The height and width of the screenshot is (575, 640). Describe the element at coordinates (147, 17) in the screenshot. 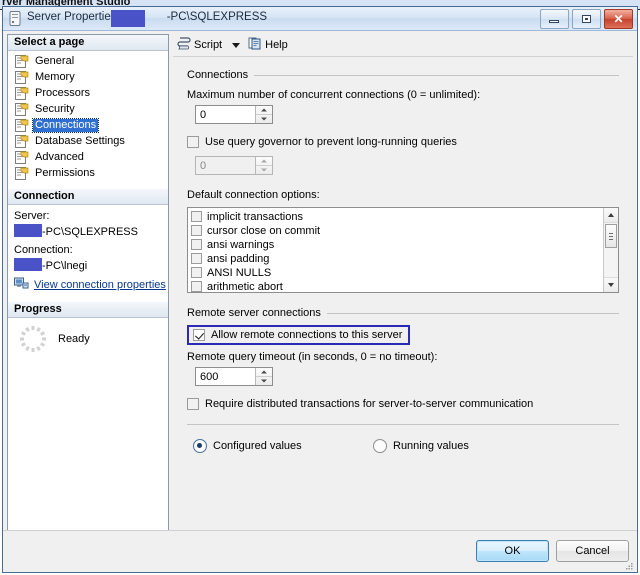

I see `window-title: Server Properties - -PC\SQLEXPRESS` at that location.